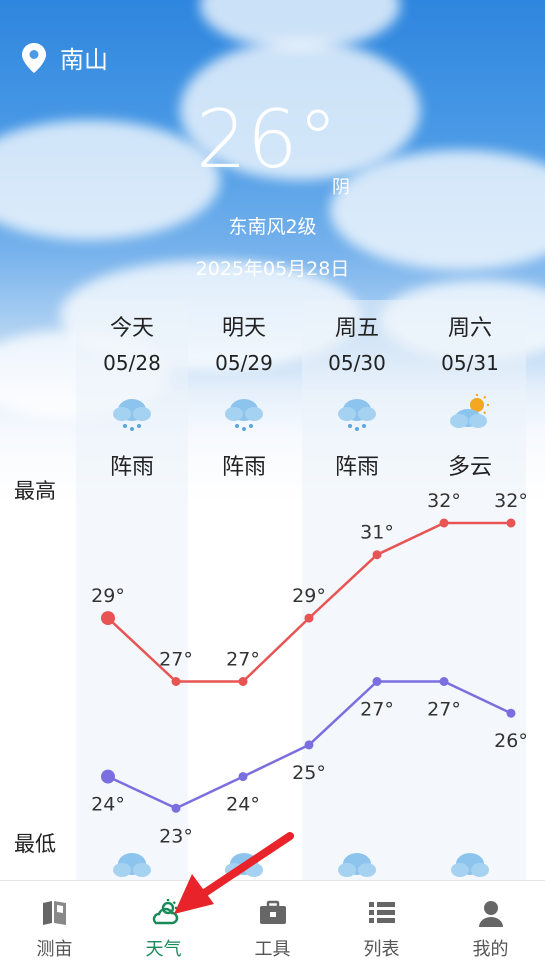 This screenshot has width=545, height=971. What do you see at coordinates (511, 741) in the screenshot?
I see `low-temp-label: 26°` at bounding box center [511, 741].